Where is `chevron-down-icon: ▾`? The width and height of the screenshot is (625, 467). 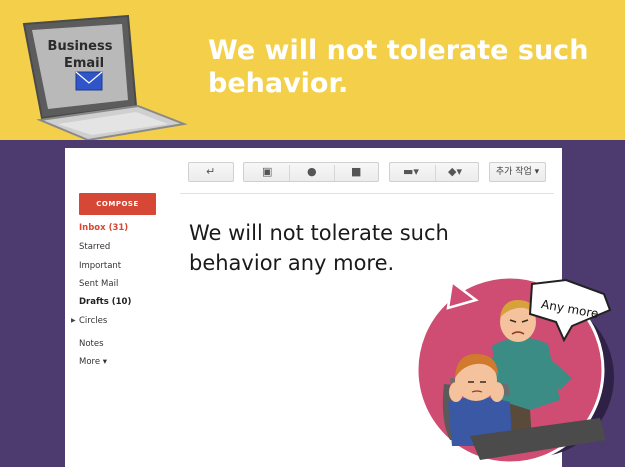
chevron-down-icon: ▾ is located at coordinates (535, 172).